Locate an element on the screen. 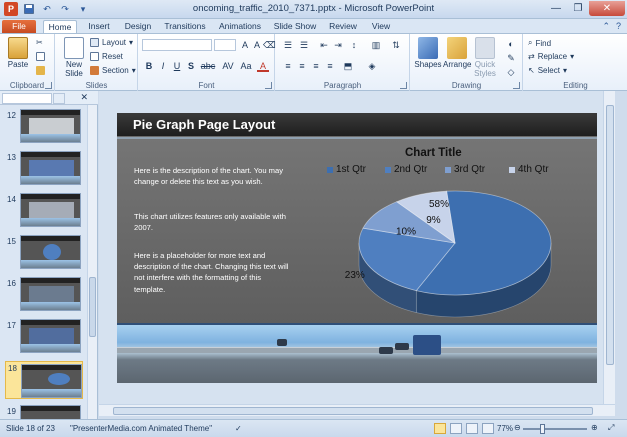  spellcheck-icon: ✓ is located at coordinates (238, 428).